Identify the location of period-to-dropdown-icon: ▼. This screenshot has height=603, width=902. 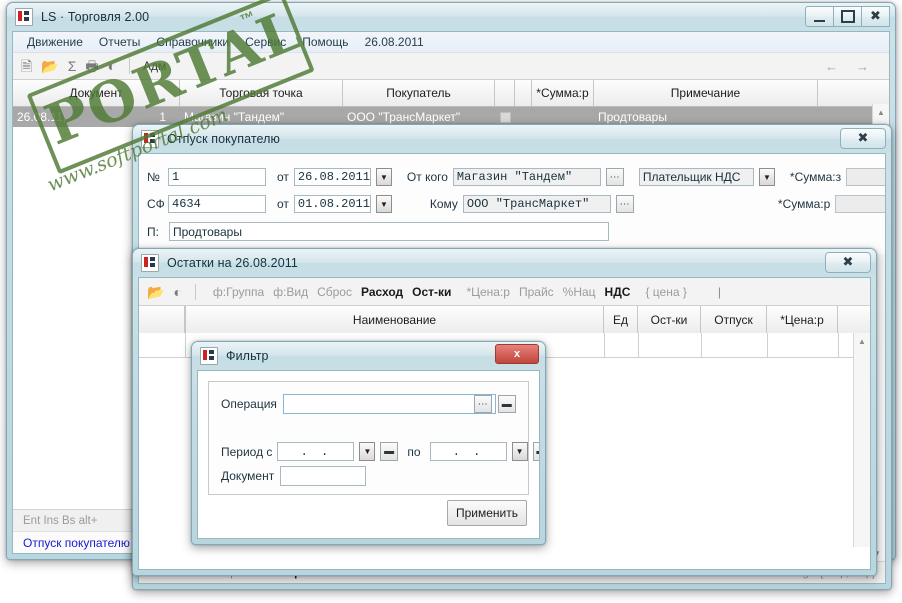
(519, 451).